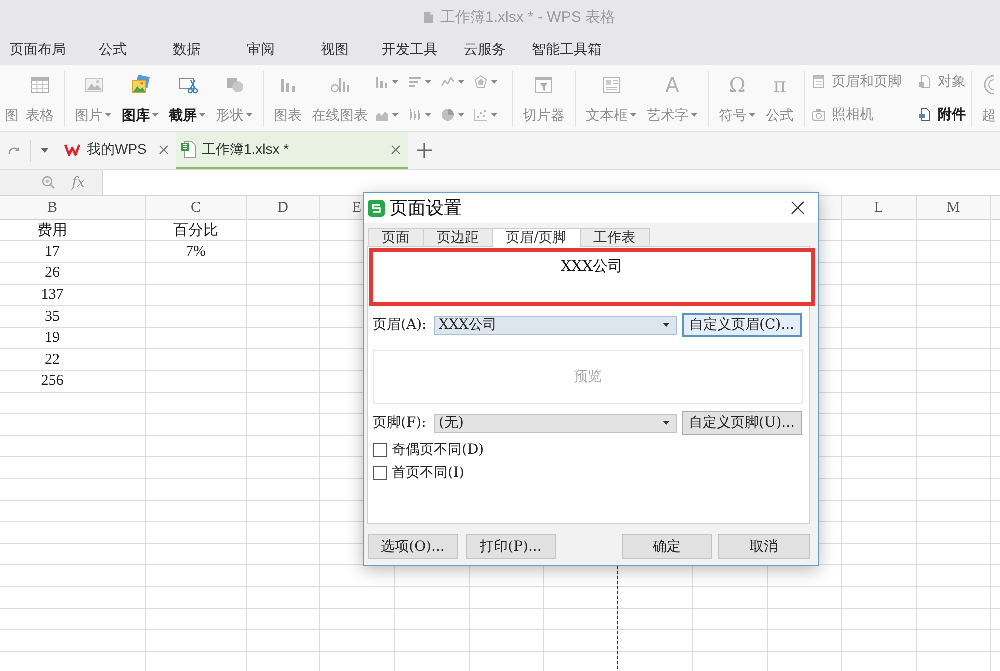 The width and height of the screenshot is (1000, 671). What do you see at coordinates (953, 208) in the screenshot?
I see `column-header: M` at bounding box center [953, 208].